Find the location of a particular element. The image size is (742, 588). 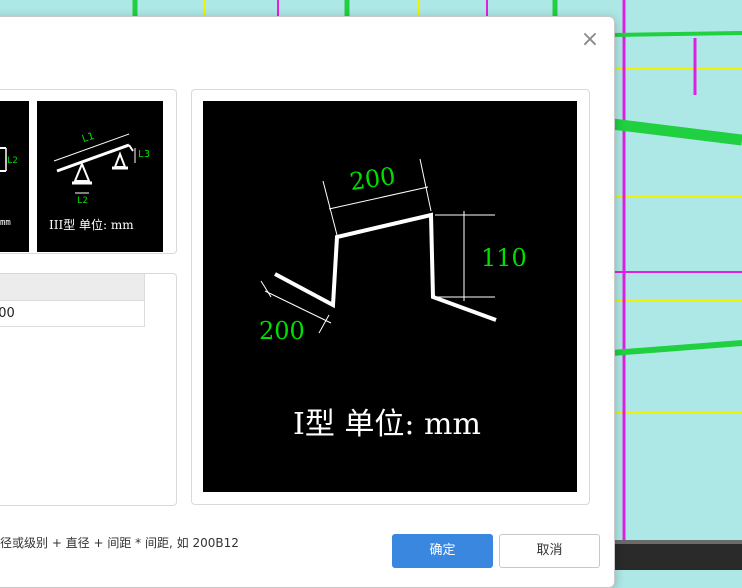

thumb-caption: III型 单位: mm is located at coordinates (91, 224).